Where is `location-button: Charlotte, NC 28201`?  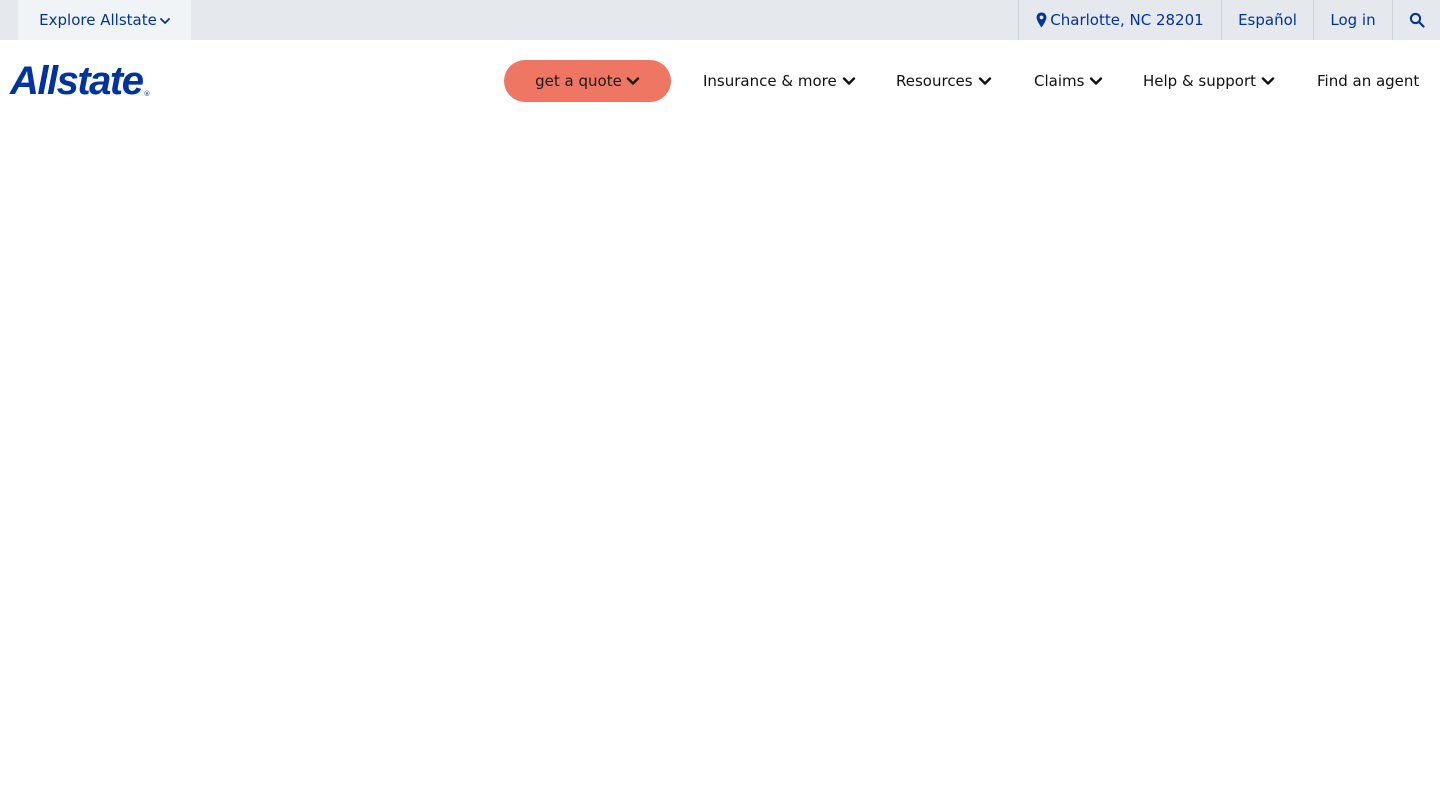
location-button: Charlotte, NC 28201 is located at coordinates (1119, 20).